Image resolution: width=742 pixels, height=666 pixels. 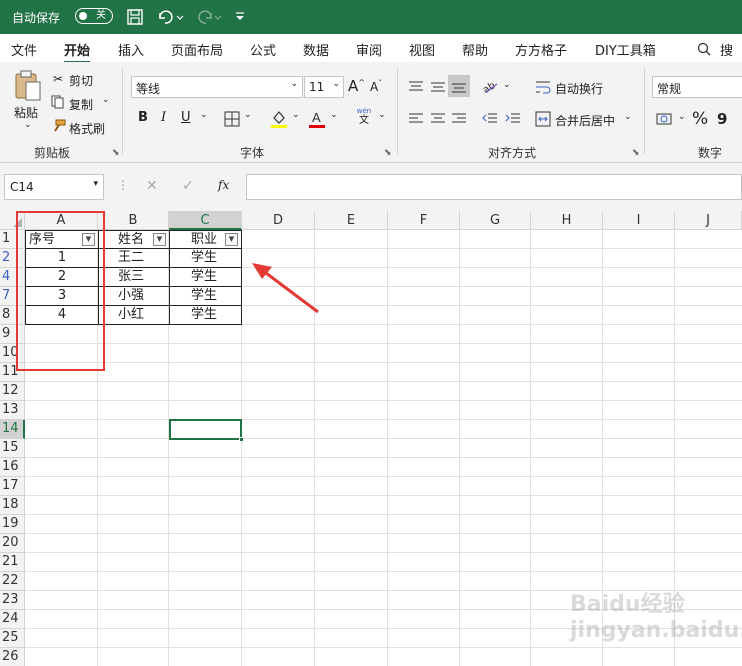 What do you see at coordinates (28, 86) in the screenshot?
I see `paste-icon` at bounding box center [28, 86].